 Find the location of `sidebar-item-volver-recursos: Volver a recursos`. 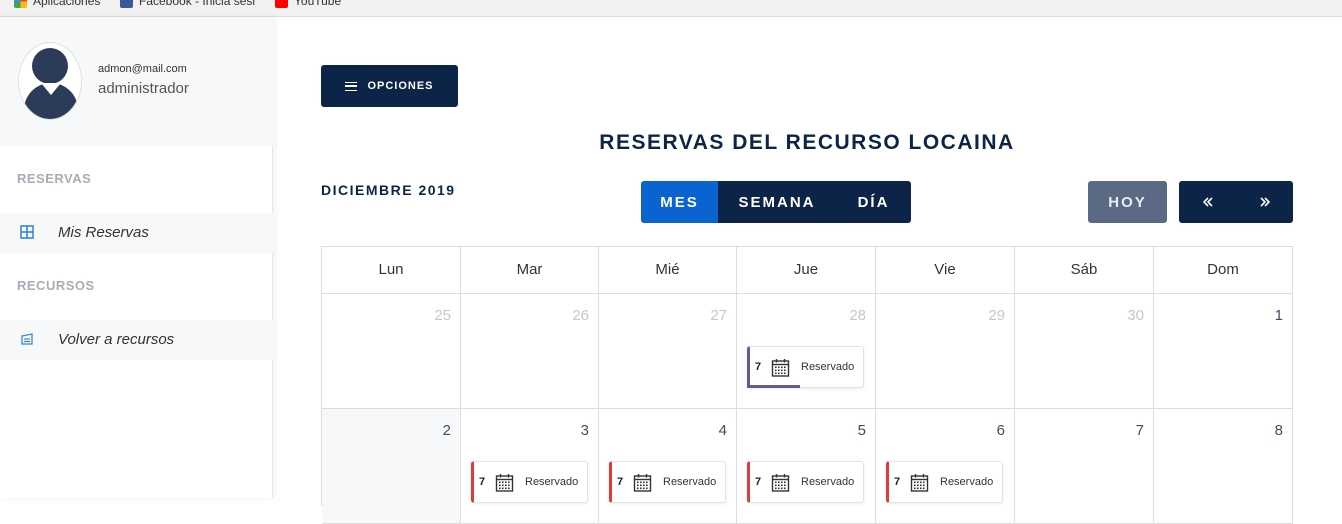

sidebar-item-volver-recursos: Volver a recursos is located at coordinates (136, 340).